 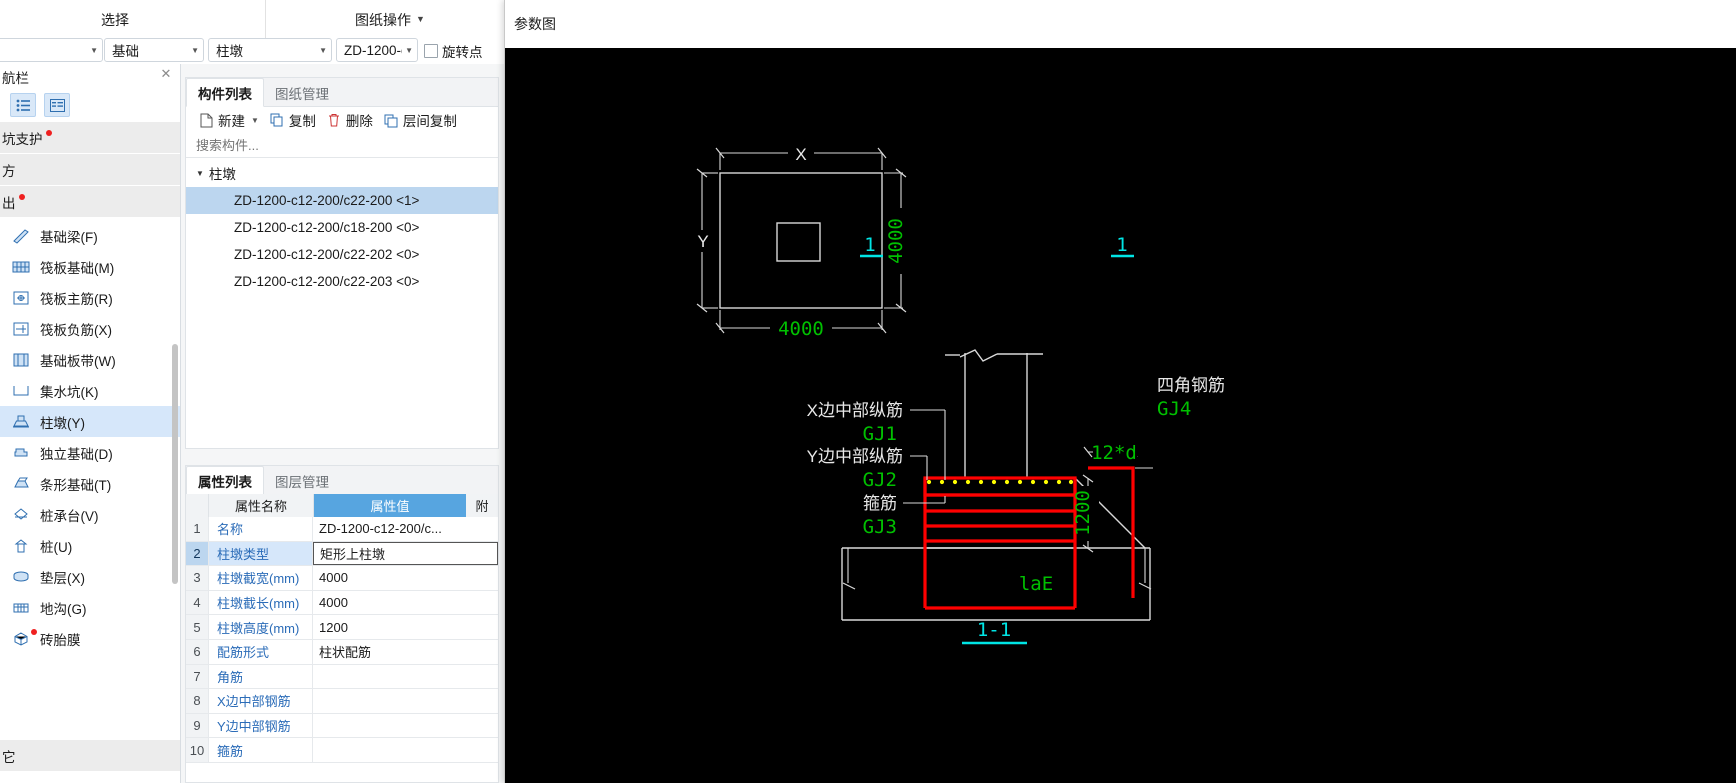 I want to click on tab-component-list: 构件列表, so click(x=225, y=92).